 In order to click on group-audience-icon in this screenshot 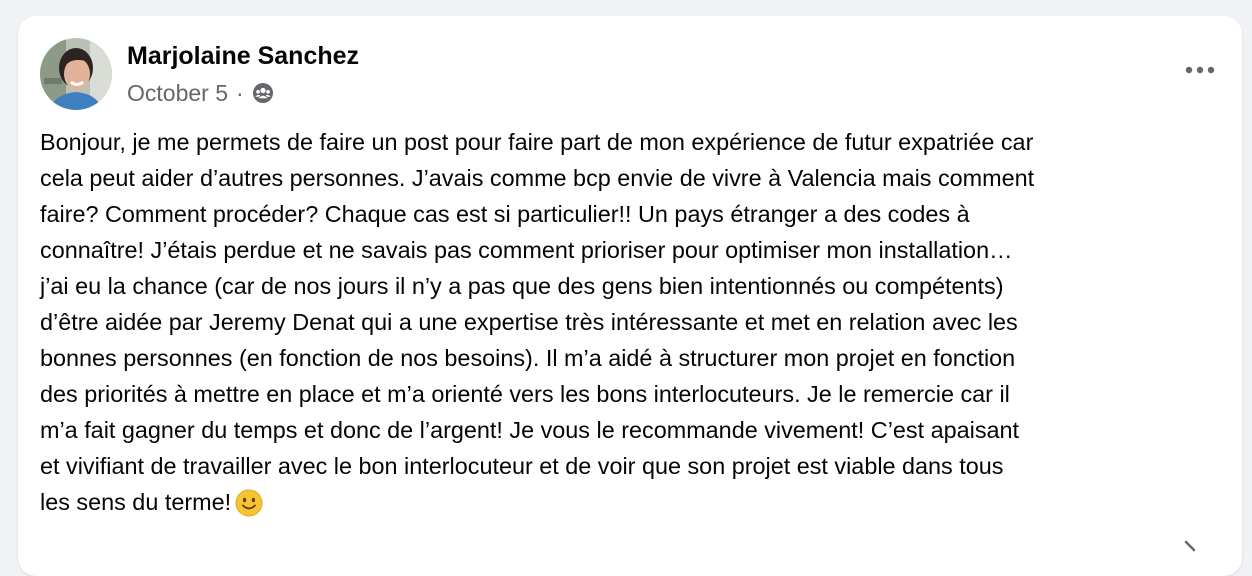, I will do `click(263, 93)`.